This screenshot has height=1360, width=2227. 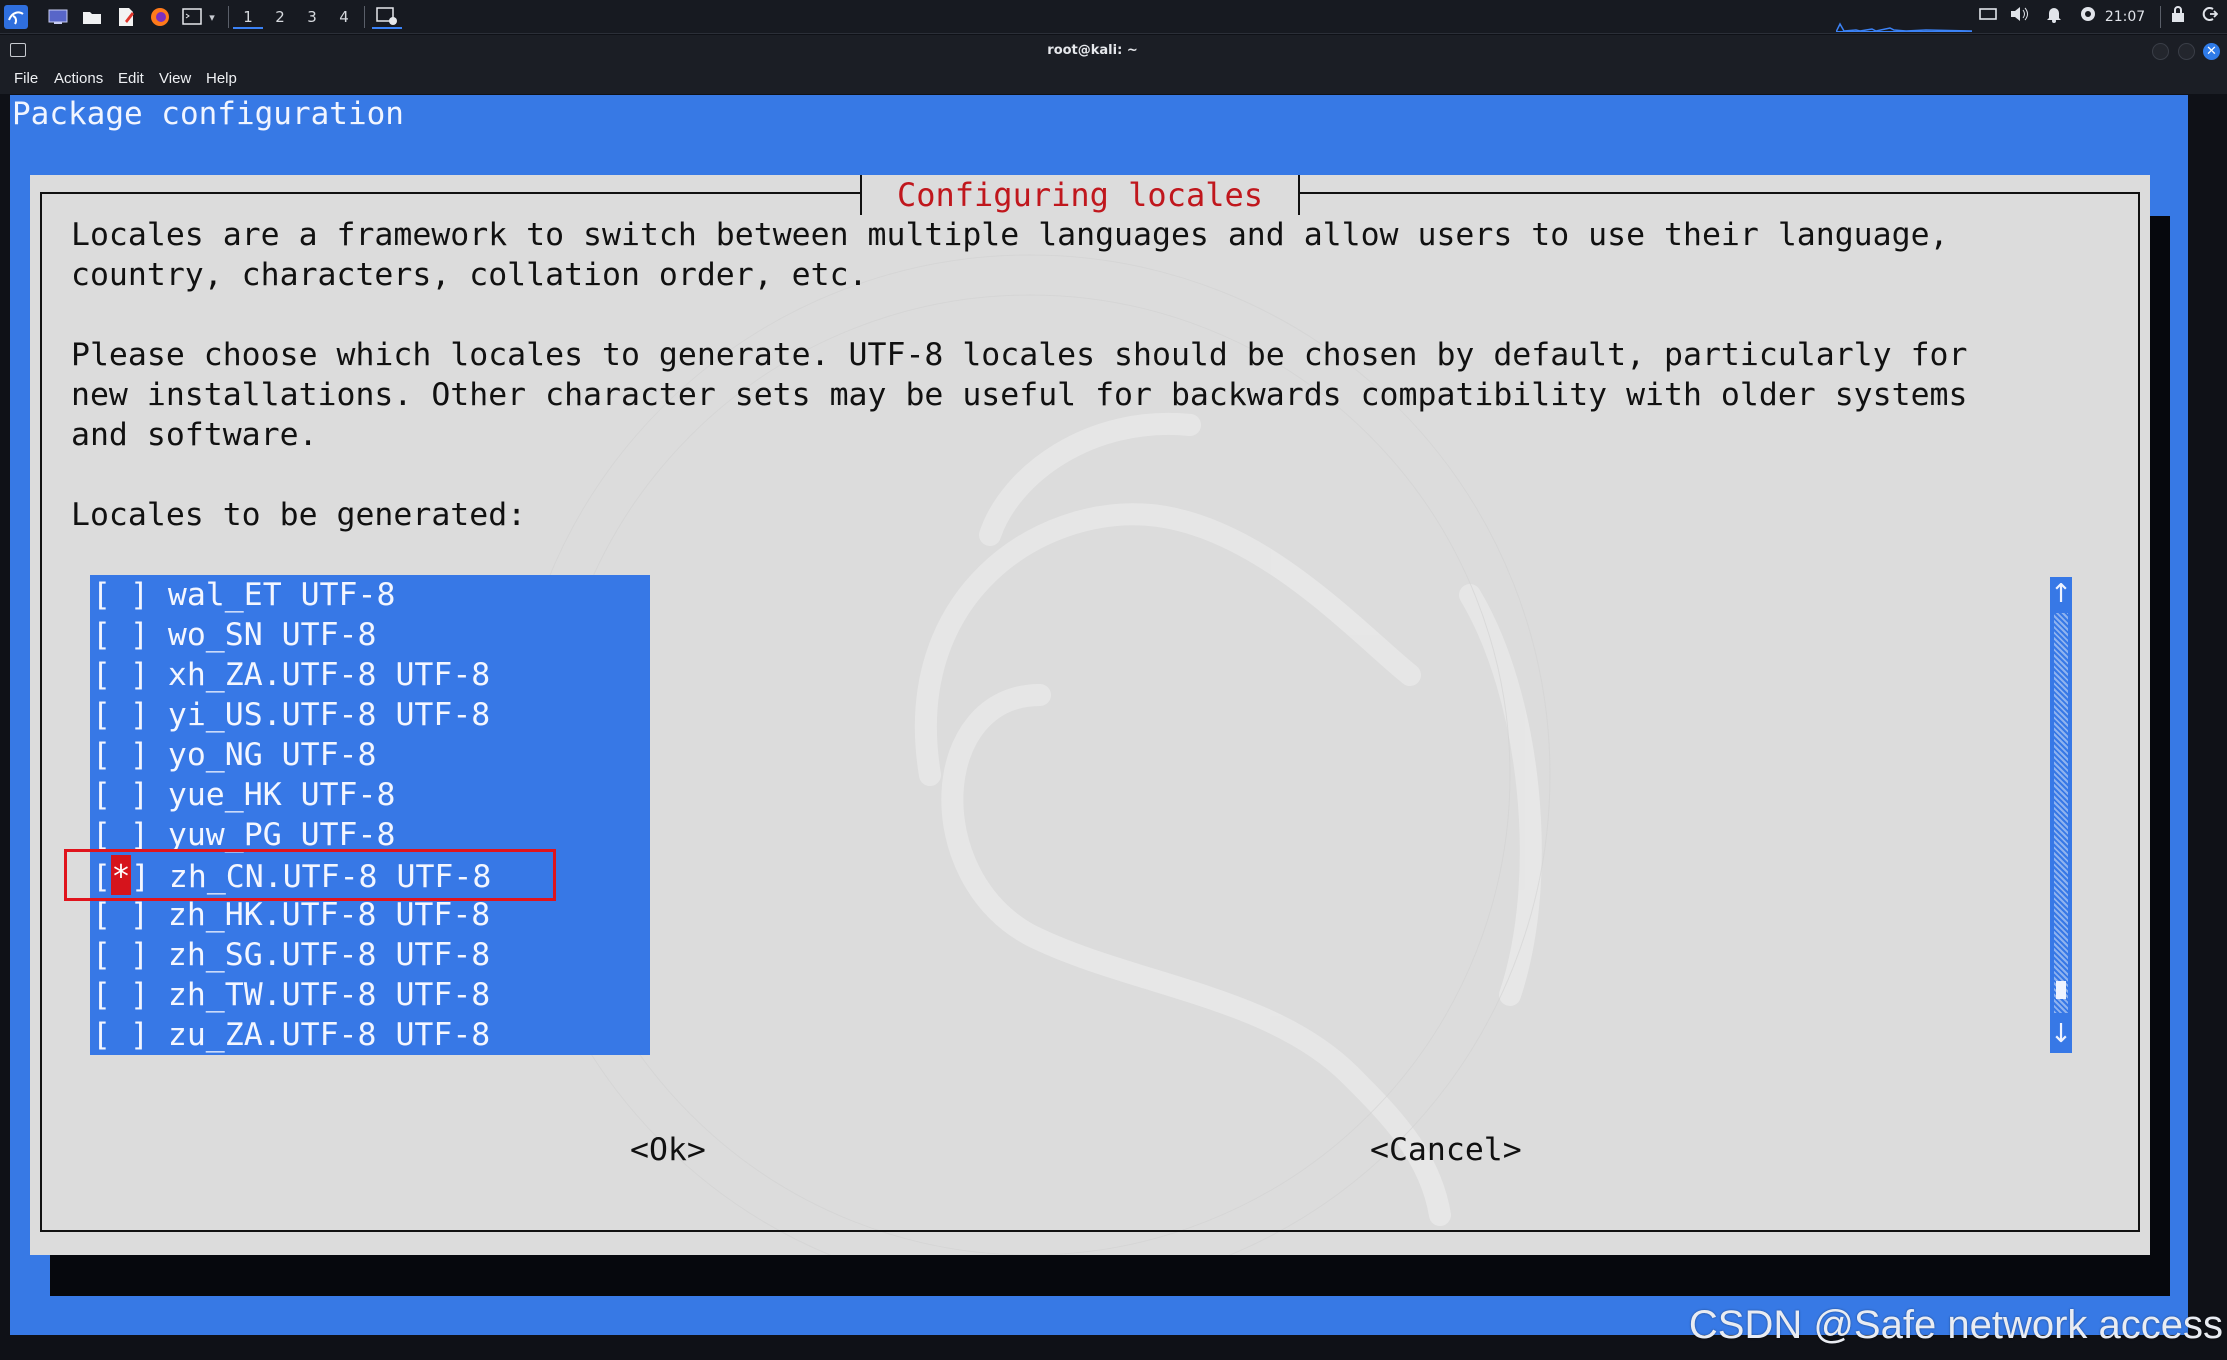 What do you see at coordinates (329, 1035) in the screenshot?
I see `locale-label: zu_ZA.UTF-8 UTF-8` at bounding box center [329, 1035].